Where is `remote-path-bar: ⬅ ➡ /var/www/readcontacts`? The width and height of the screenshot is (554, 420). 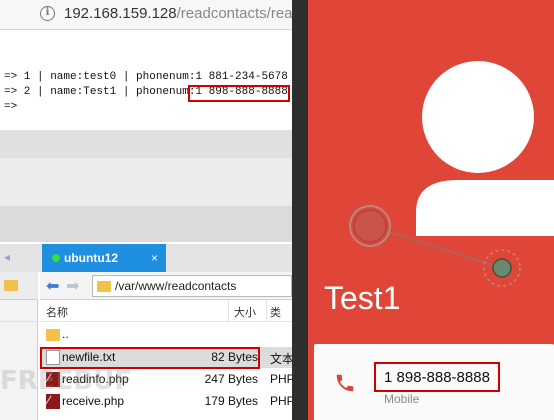 remote-path-bar: ⬅ ➡ /var/www/readcontacts is located at coordinates (166, 286).